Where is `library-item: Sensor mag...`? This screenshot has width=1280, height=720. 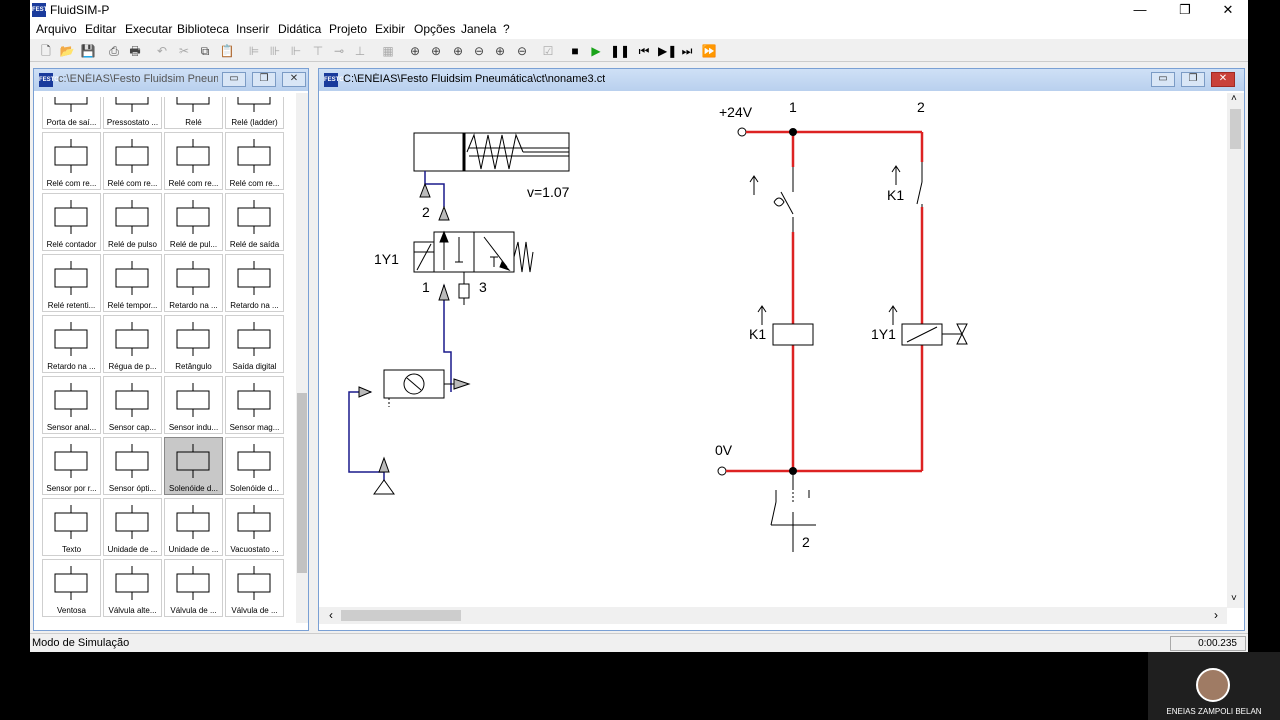 library-item: Sensor mag... is located at coordinates (254, 405).